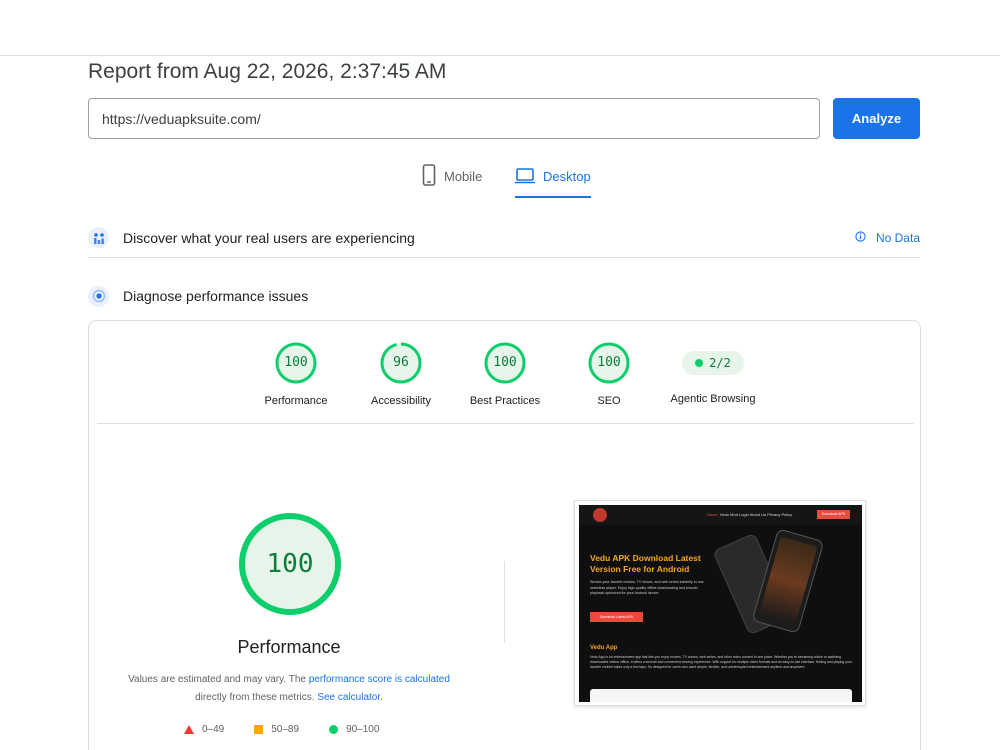  I want to click on agentic-value: 2/2, so click(720, 363).